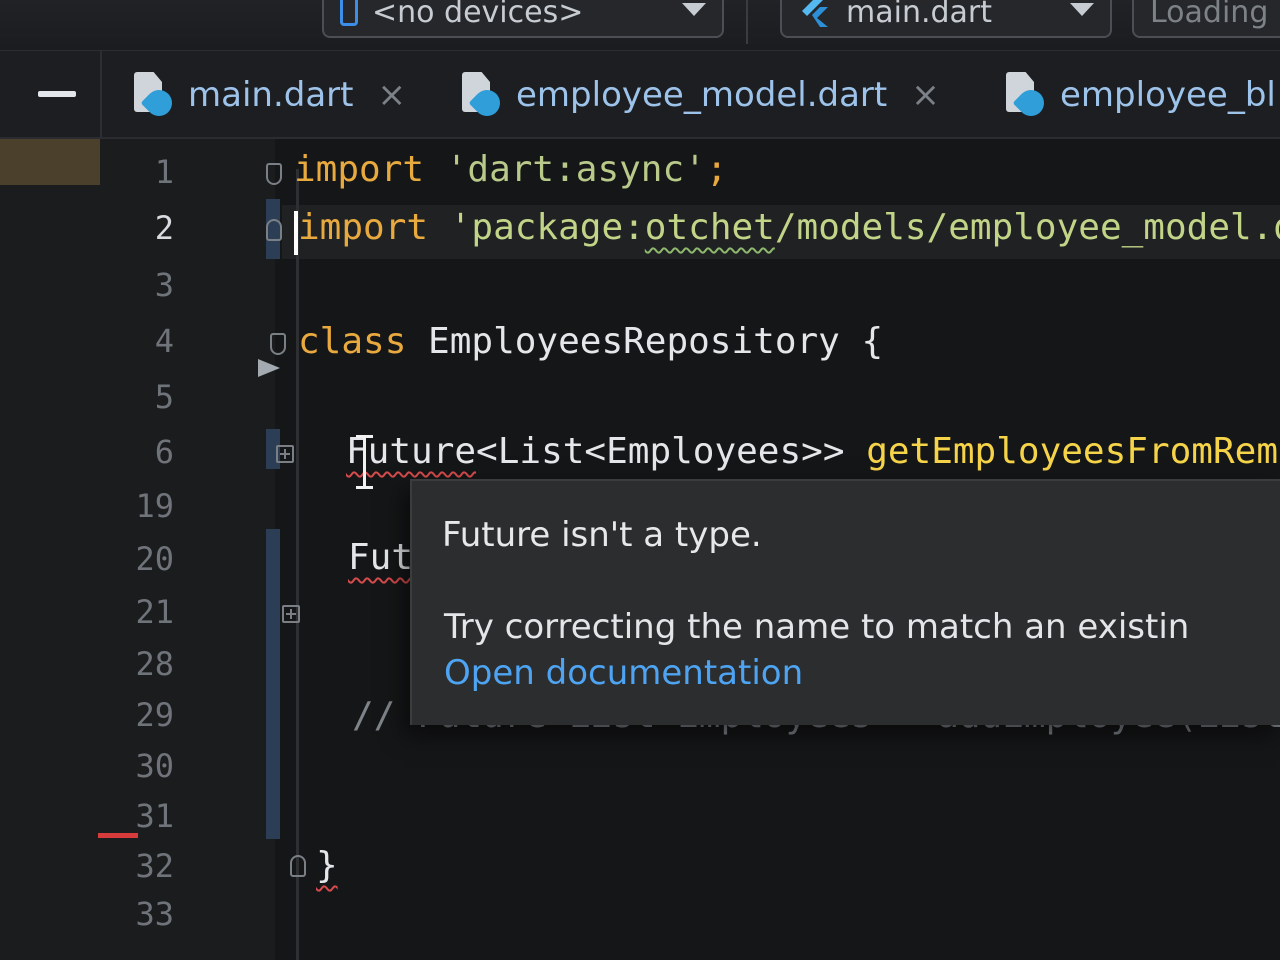 This screenshot has height=960, width=1280. What do you see at coordinates (349, 13) in the screenshot?
I see `phone-icon` at bounding box center [349, 13].